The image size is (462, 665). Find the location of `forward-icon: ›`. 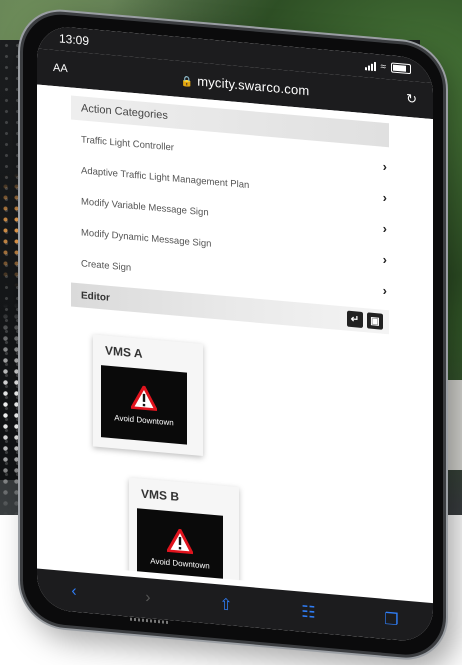

forward-icon: › is located at coordinates (147, 598).